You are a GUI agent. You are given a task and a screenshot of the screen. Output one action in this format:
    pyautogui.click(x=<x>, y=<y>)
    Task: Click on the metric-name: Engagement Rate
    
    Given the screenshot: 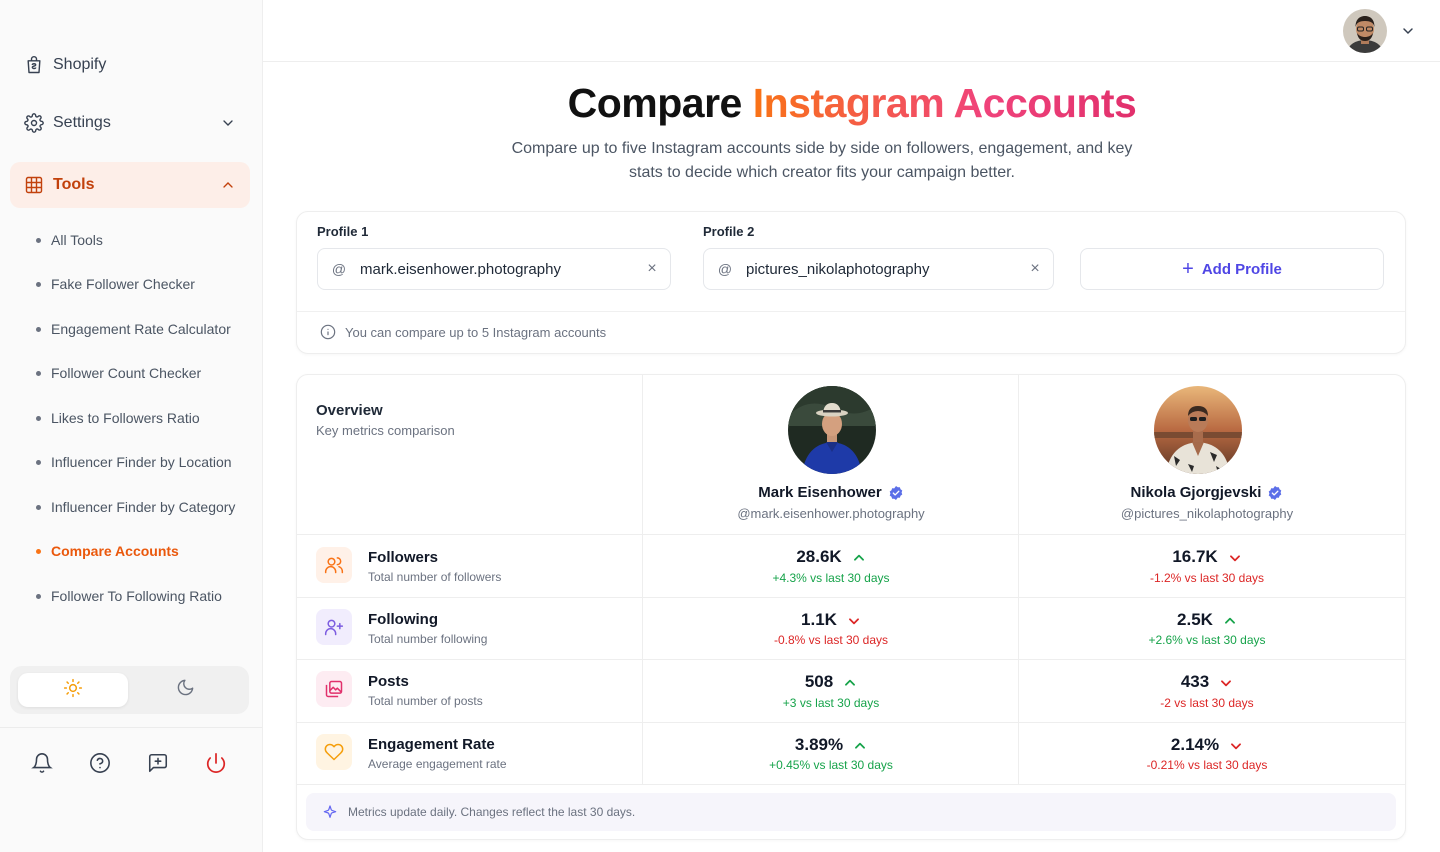 What is the action you would take?
    pyautogui.click(x=431, y=744)
    